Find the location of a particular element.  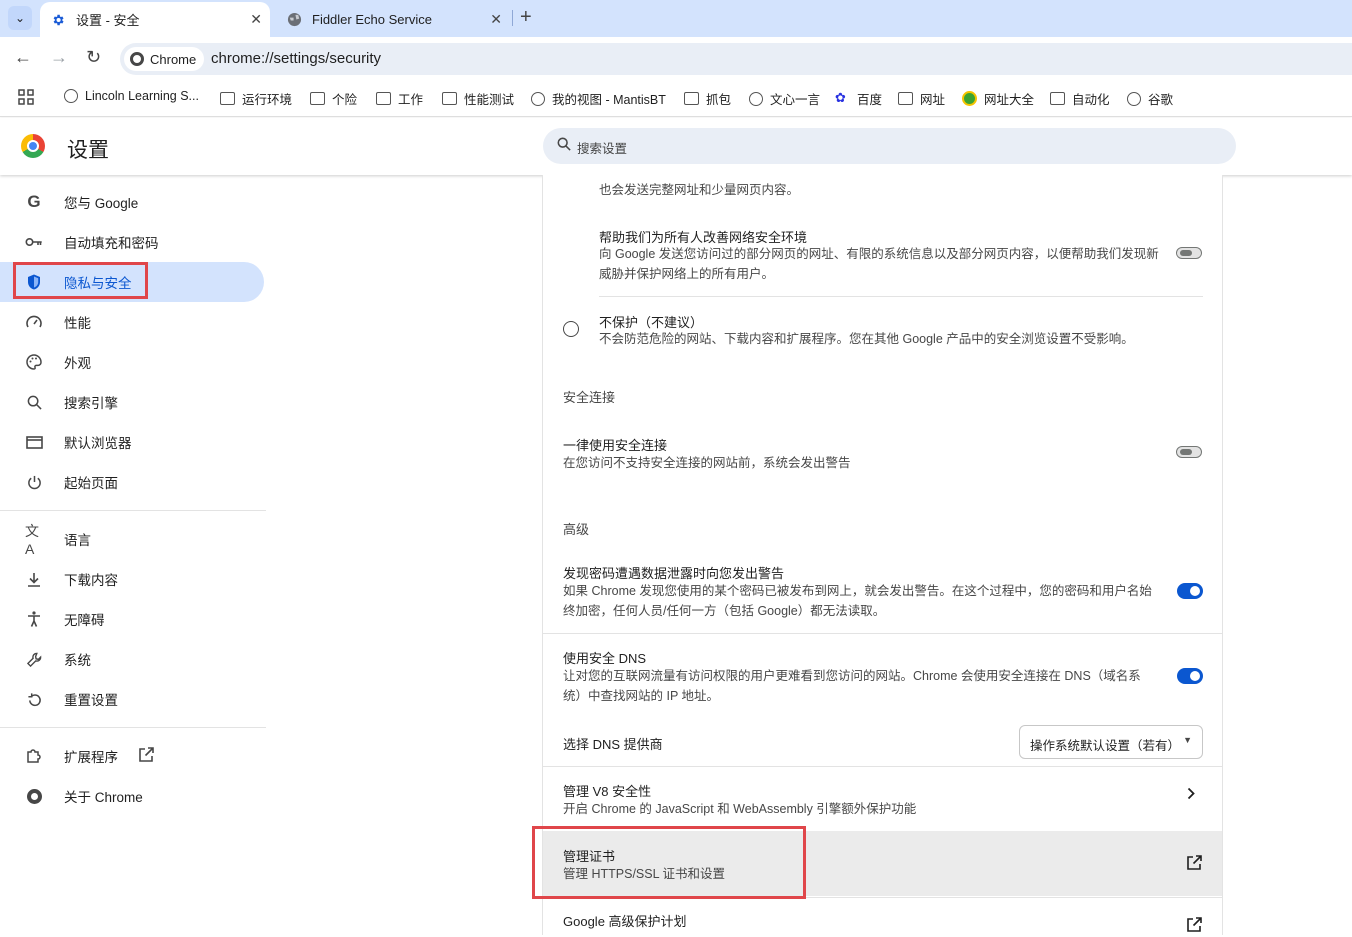

reload-icon: ↻ is located at coordinates (93, 57).